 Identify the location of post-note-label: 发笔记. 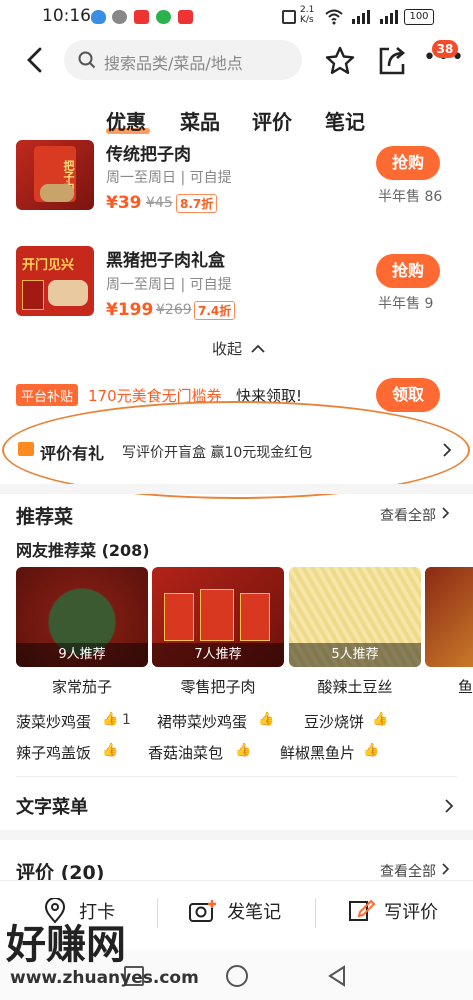
(254, 912).